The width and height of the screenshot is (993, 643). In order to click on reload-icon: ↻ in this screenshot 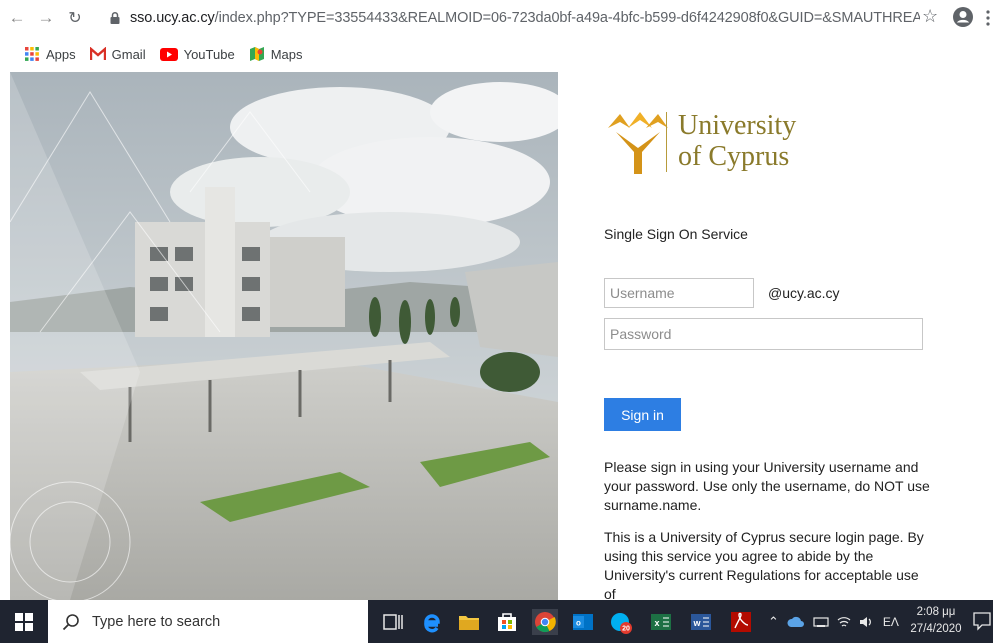, I will do `click(75, 18)`.